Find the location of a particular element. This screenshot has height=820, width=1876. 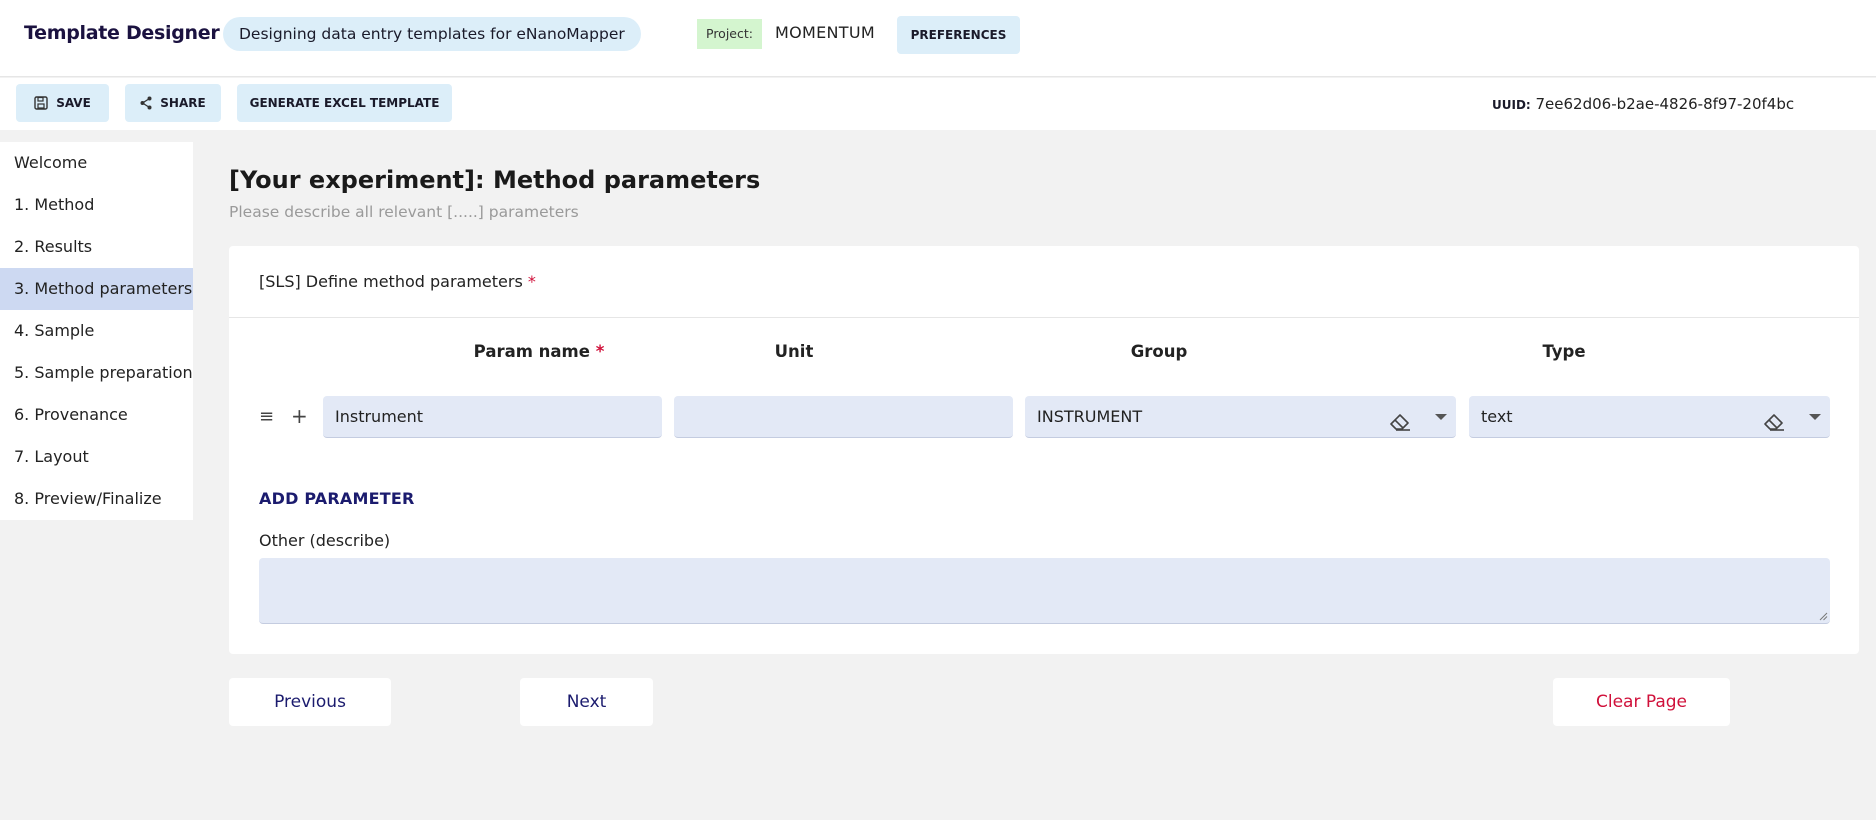

card-title: [SLS] Define method parameters * is located at coordinates (397, 281).